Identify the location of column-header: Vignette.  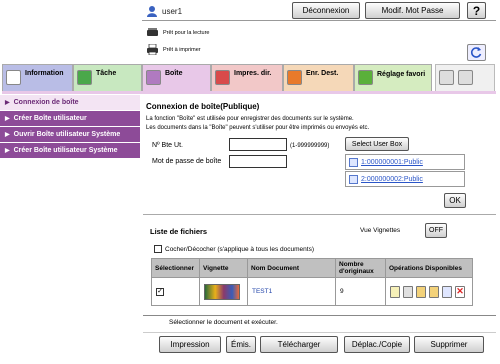
(223, 268).